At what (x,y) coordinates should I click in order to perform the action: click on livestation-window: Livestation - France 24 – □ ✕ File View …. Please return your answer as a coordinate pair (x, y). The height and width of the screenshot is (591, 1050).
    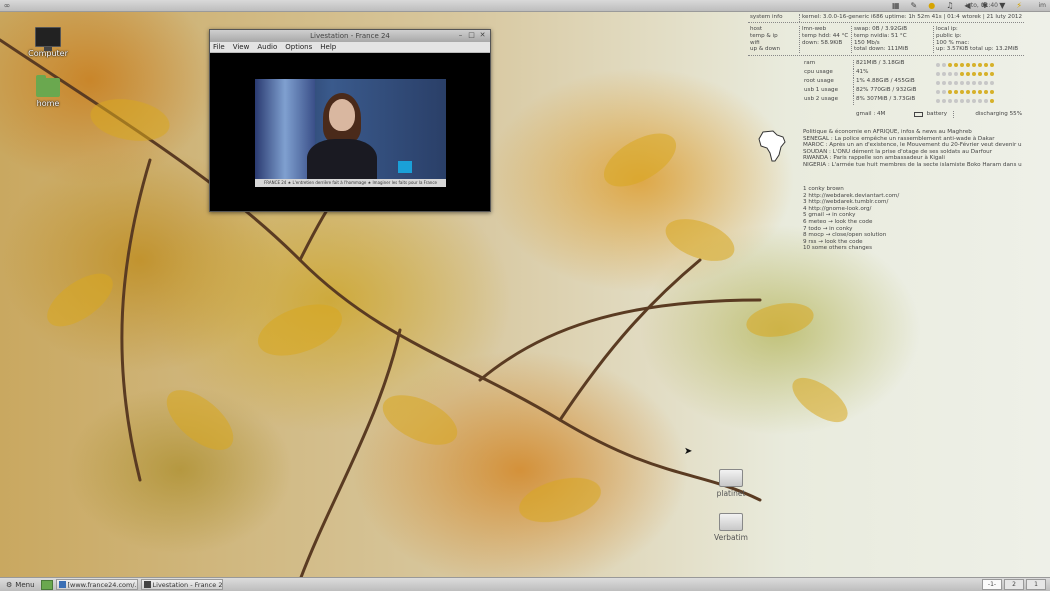
    Looking at the image, I should click on (350, 120).